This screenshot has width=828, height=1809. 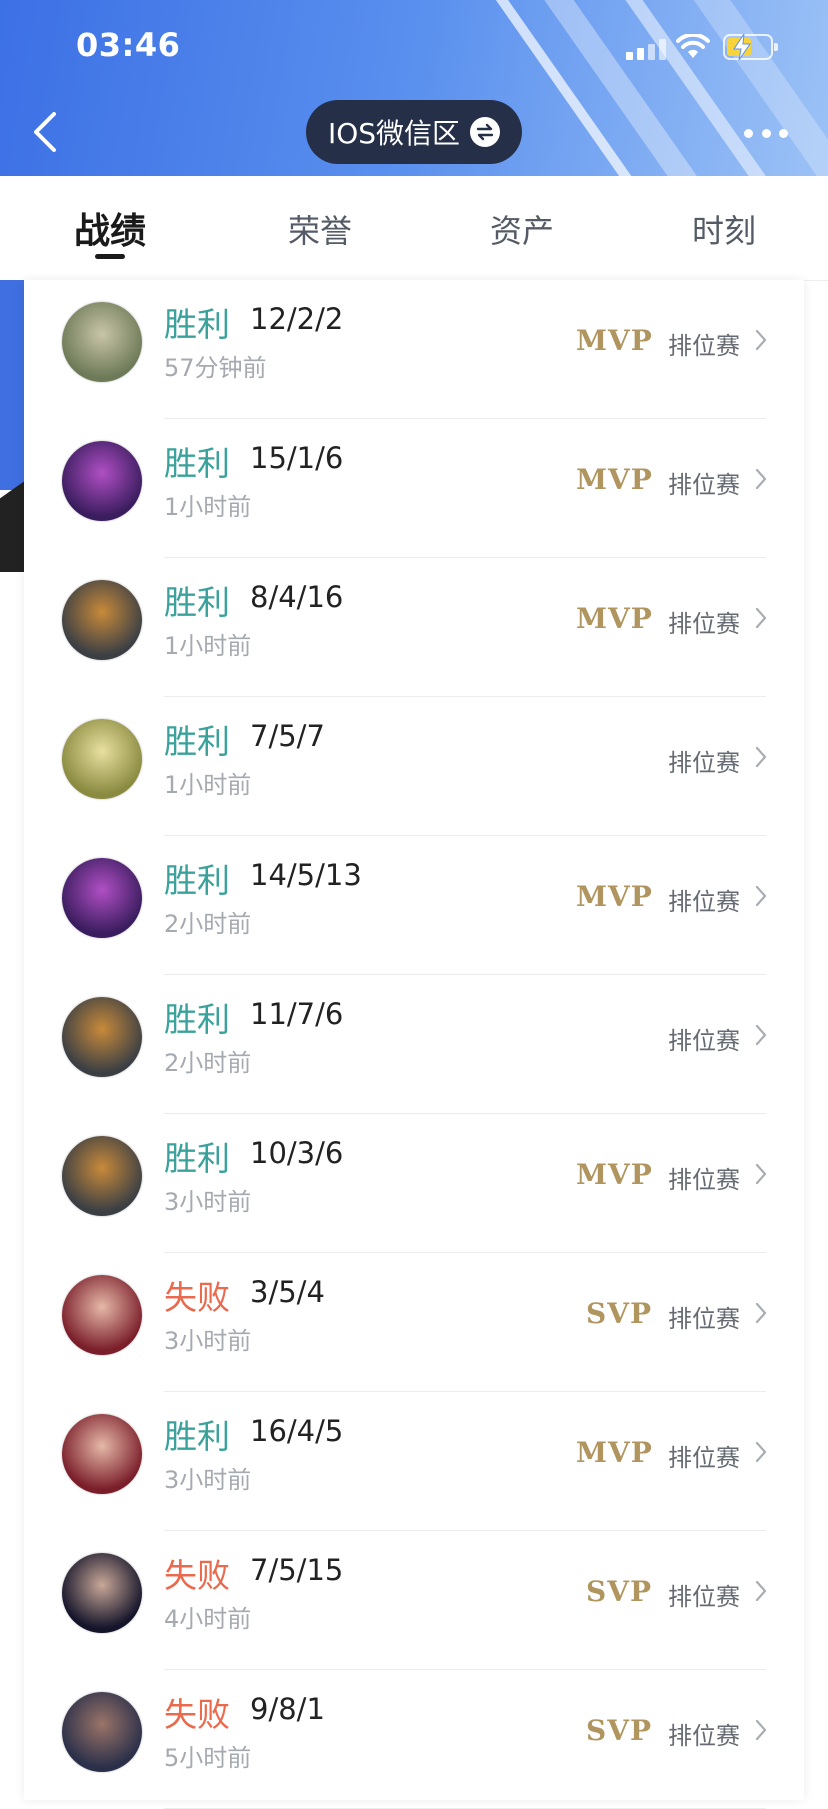 I want to click on tab-label: 战绩, so click(x=109, y=231).